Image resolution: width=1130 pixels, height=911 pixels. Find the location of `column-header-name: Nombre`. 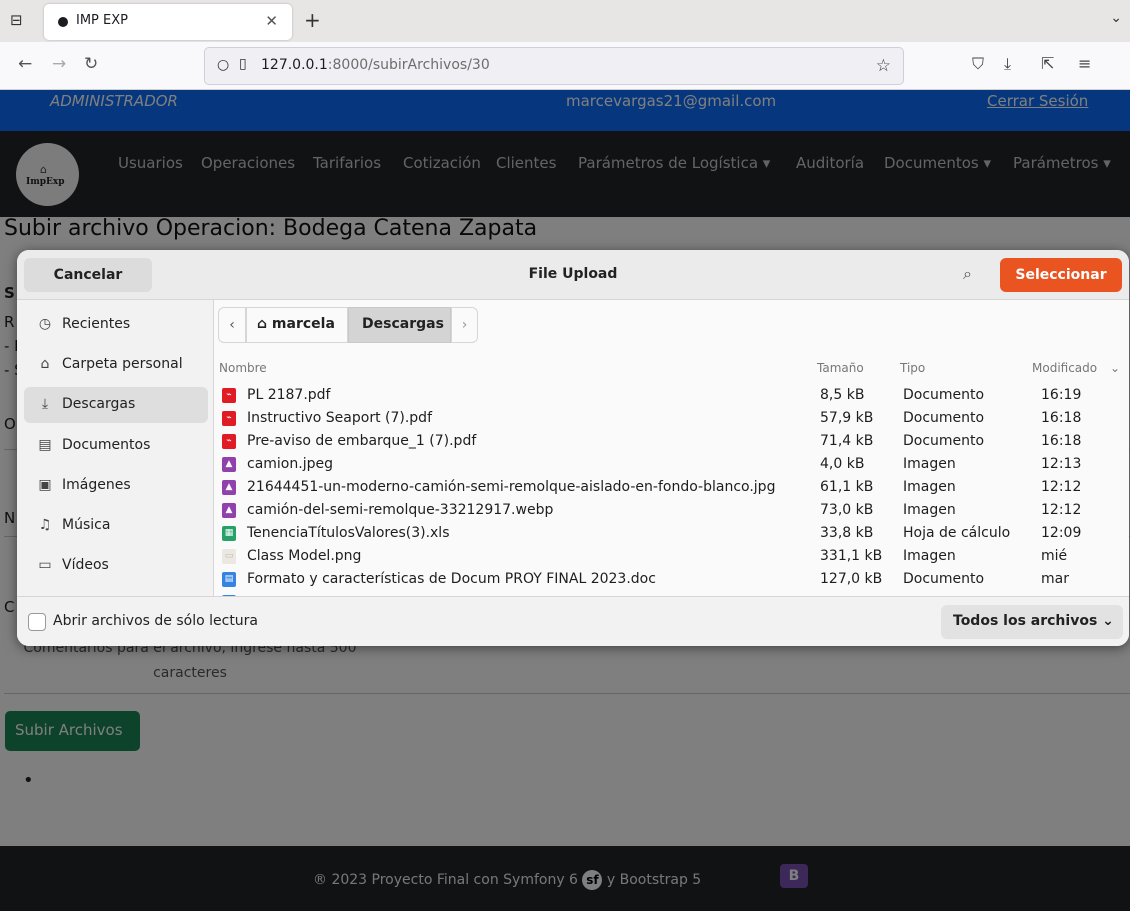

column-header-name: Nombre is located at coordinates (243, 368).